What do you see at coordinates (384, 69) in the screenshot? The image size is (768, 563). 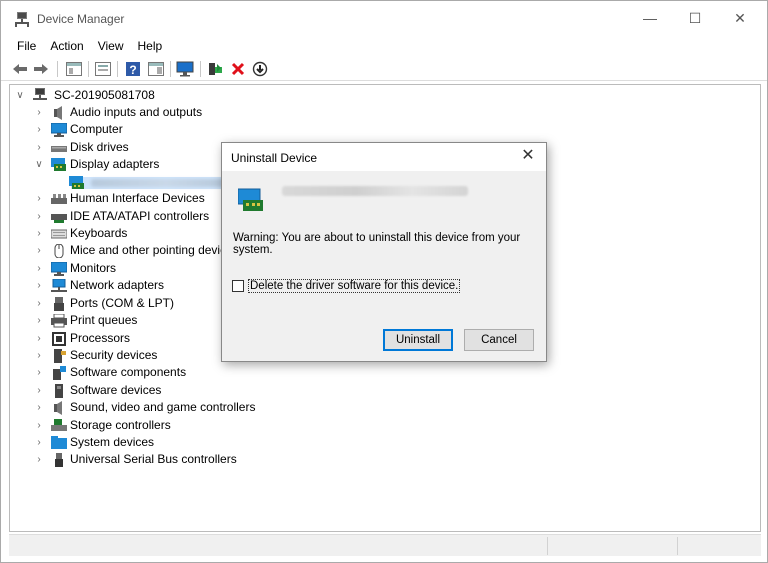 I see `toolbar: ?` at bounding box center [384, 69].